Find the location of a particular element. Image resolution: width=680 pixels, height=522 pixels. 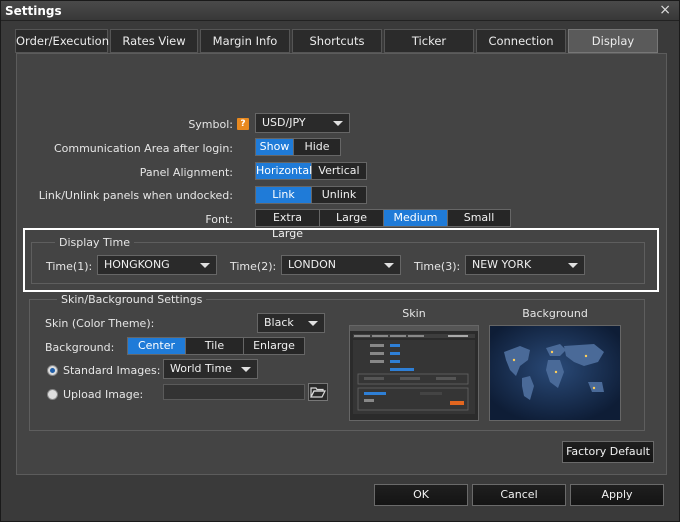

tab-shortcuts: Shortcuts is located at coordinates (337, 41).